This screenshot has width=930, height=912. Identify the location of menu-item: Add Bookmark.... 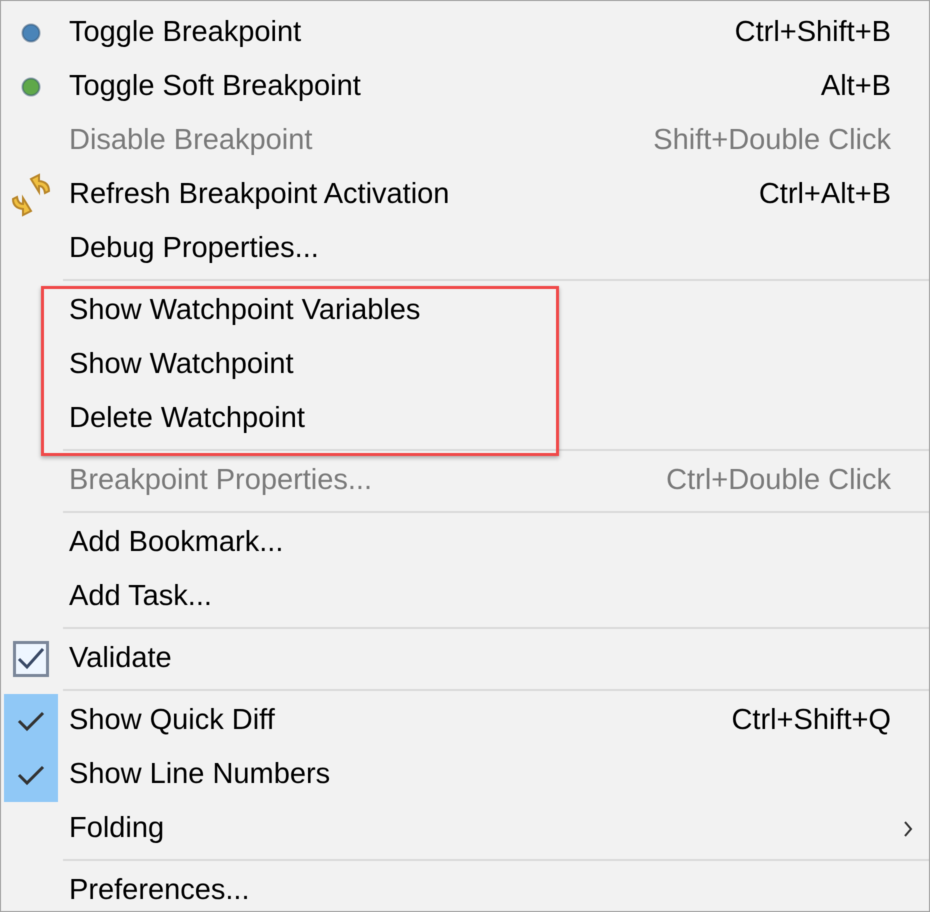
(465, 543).